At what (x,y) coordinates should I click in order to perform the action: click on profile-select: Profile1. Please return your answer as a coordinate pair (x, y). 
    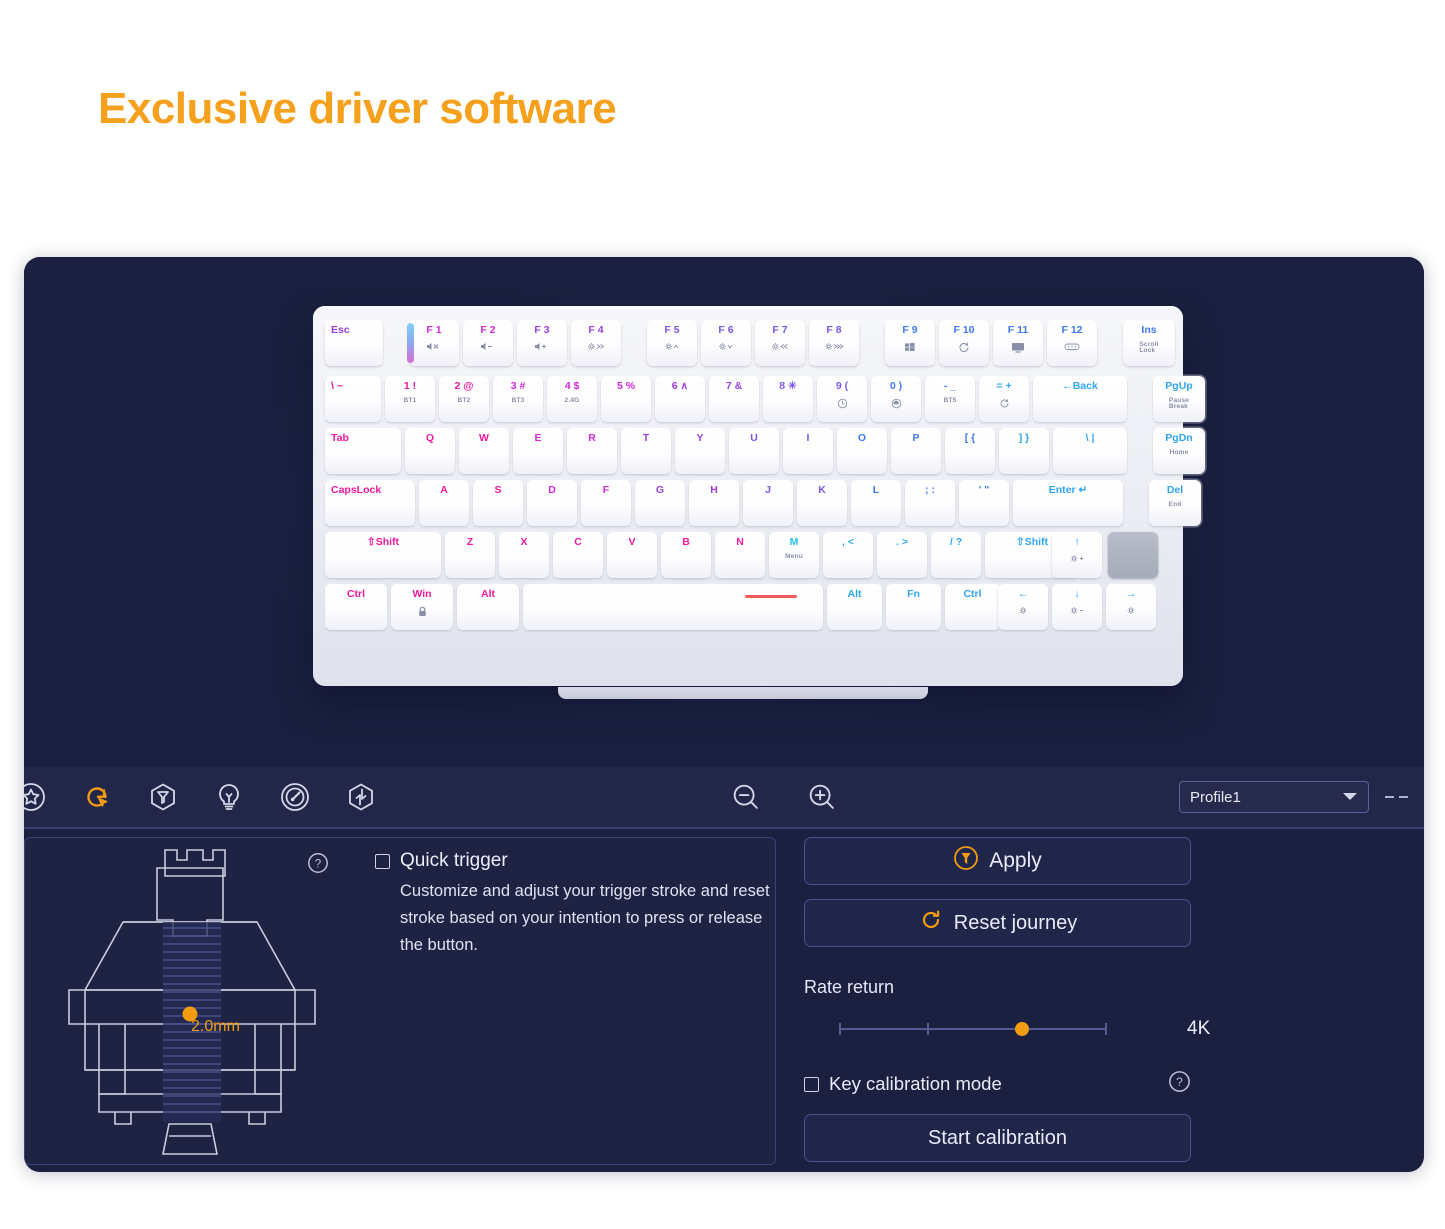
    Looking at the image, I should click on (1274, 797).